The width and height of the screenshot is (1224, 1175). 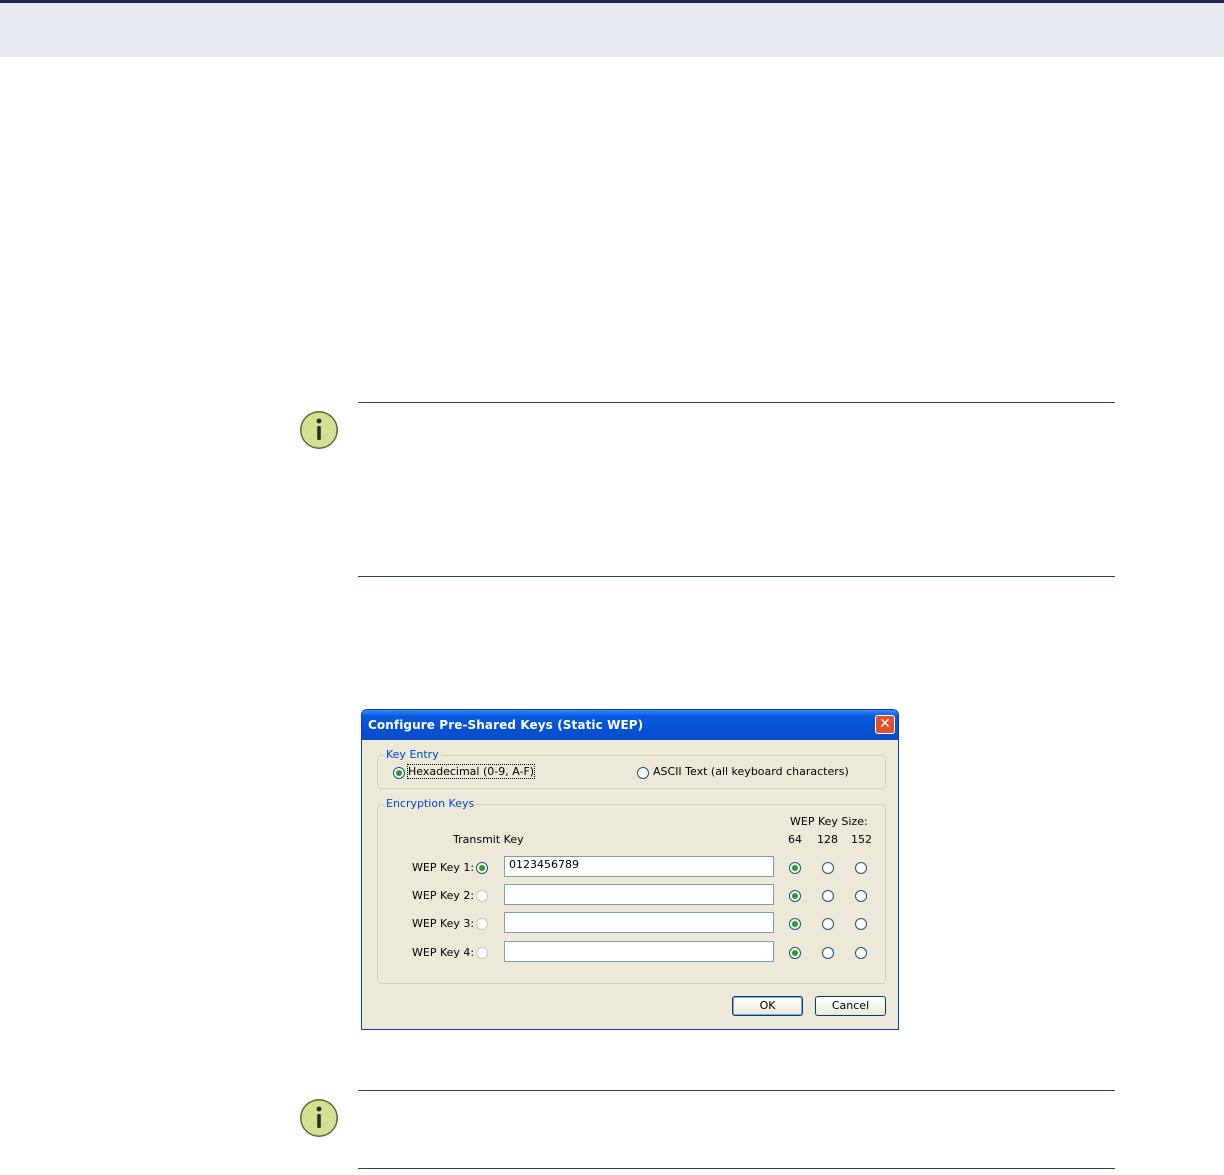 What do you see at coordinates (506, 725) in the screenshot?
I see `dialog-title: Configure Pre-Shared Keys (Static WEP)` at bounding box center [506, 725].